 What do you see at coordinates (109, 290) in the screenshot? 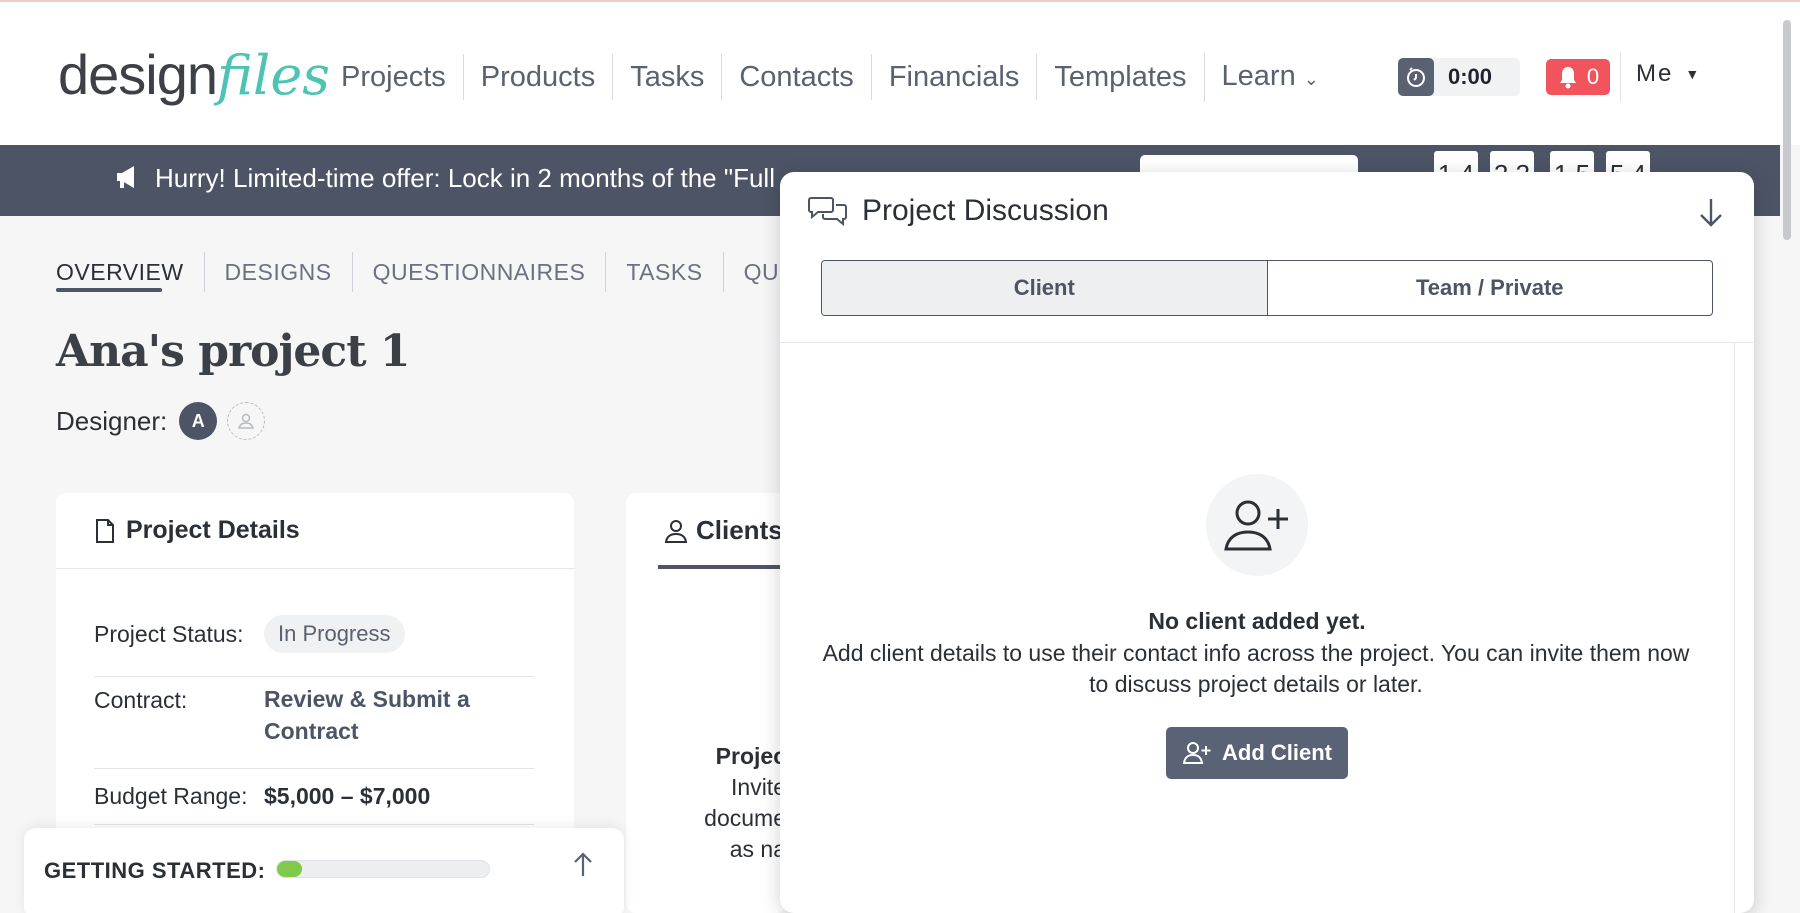
I see `active-tab-indicator` at bounding box center [109, 290].